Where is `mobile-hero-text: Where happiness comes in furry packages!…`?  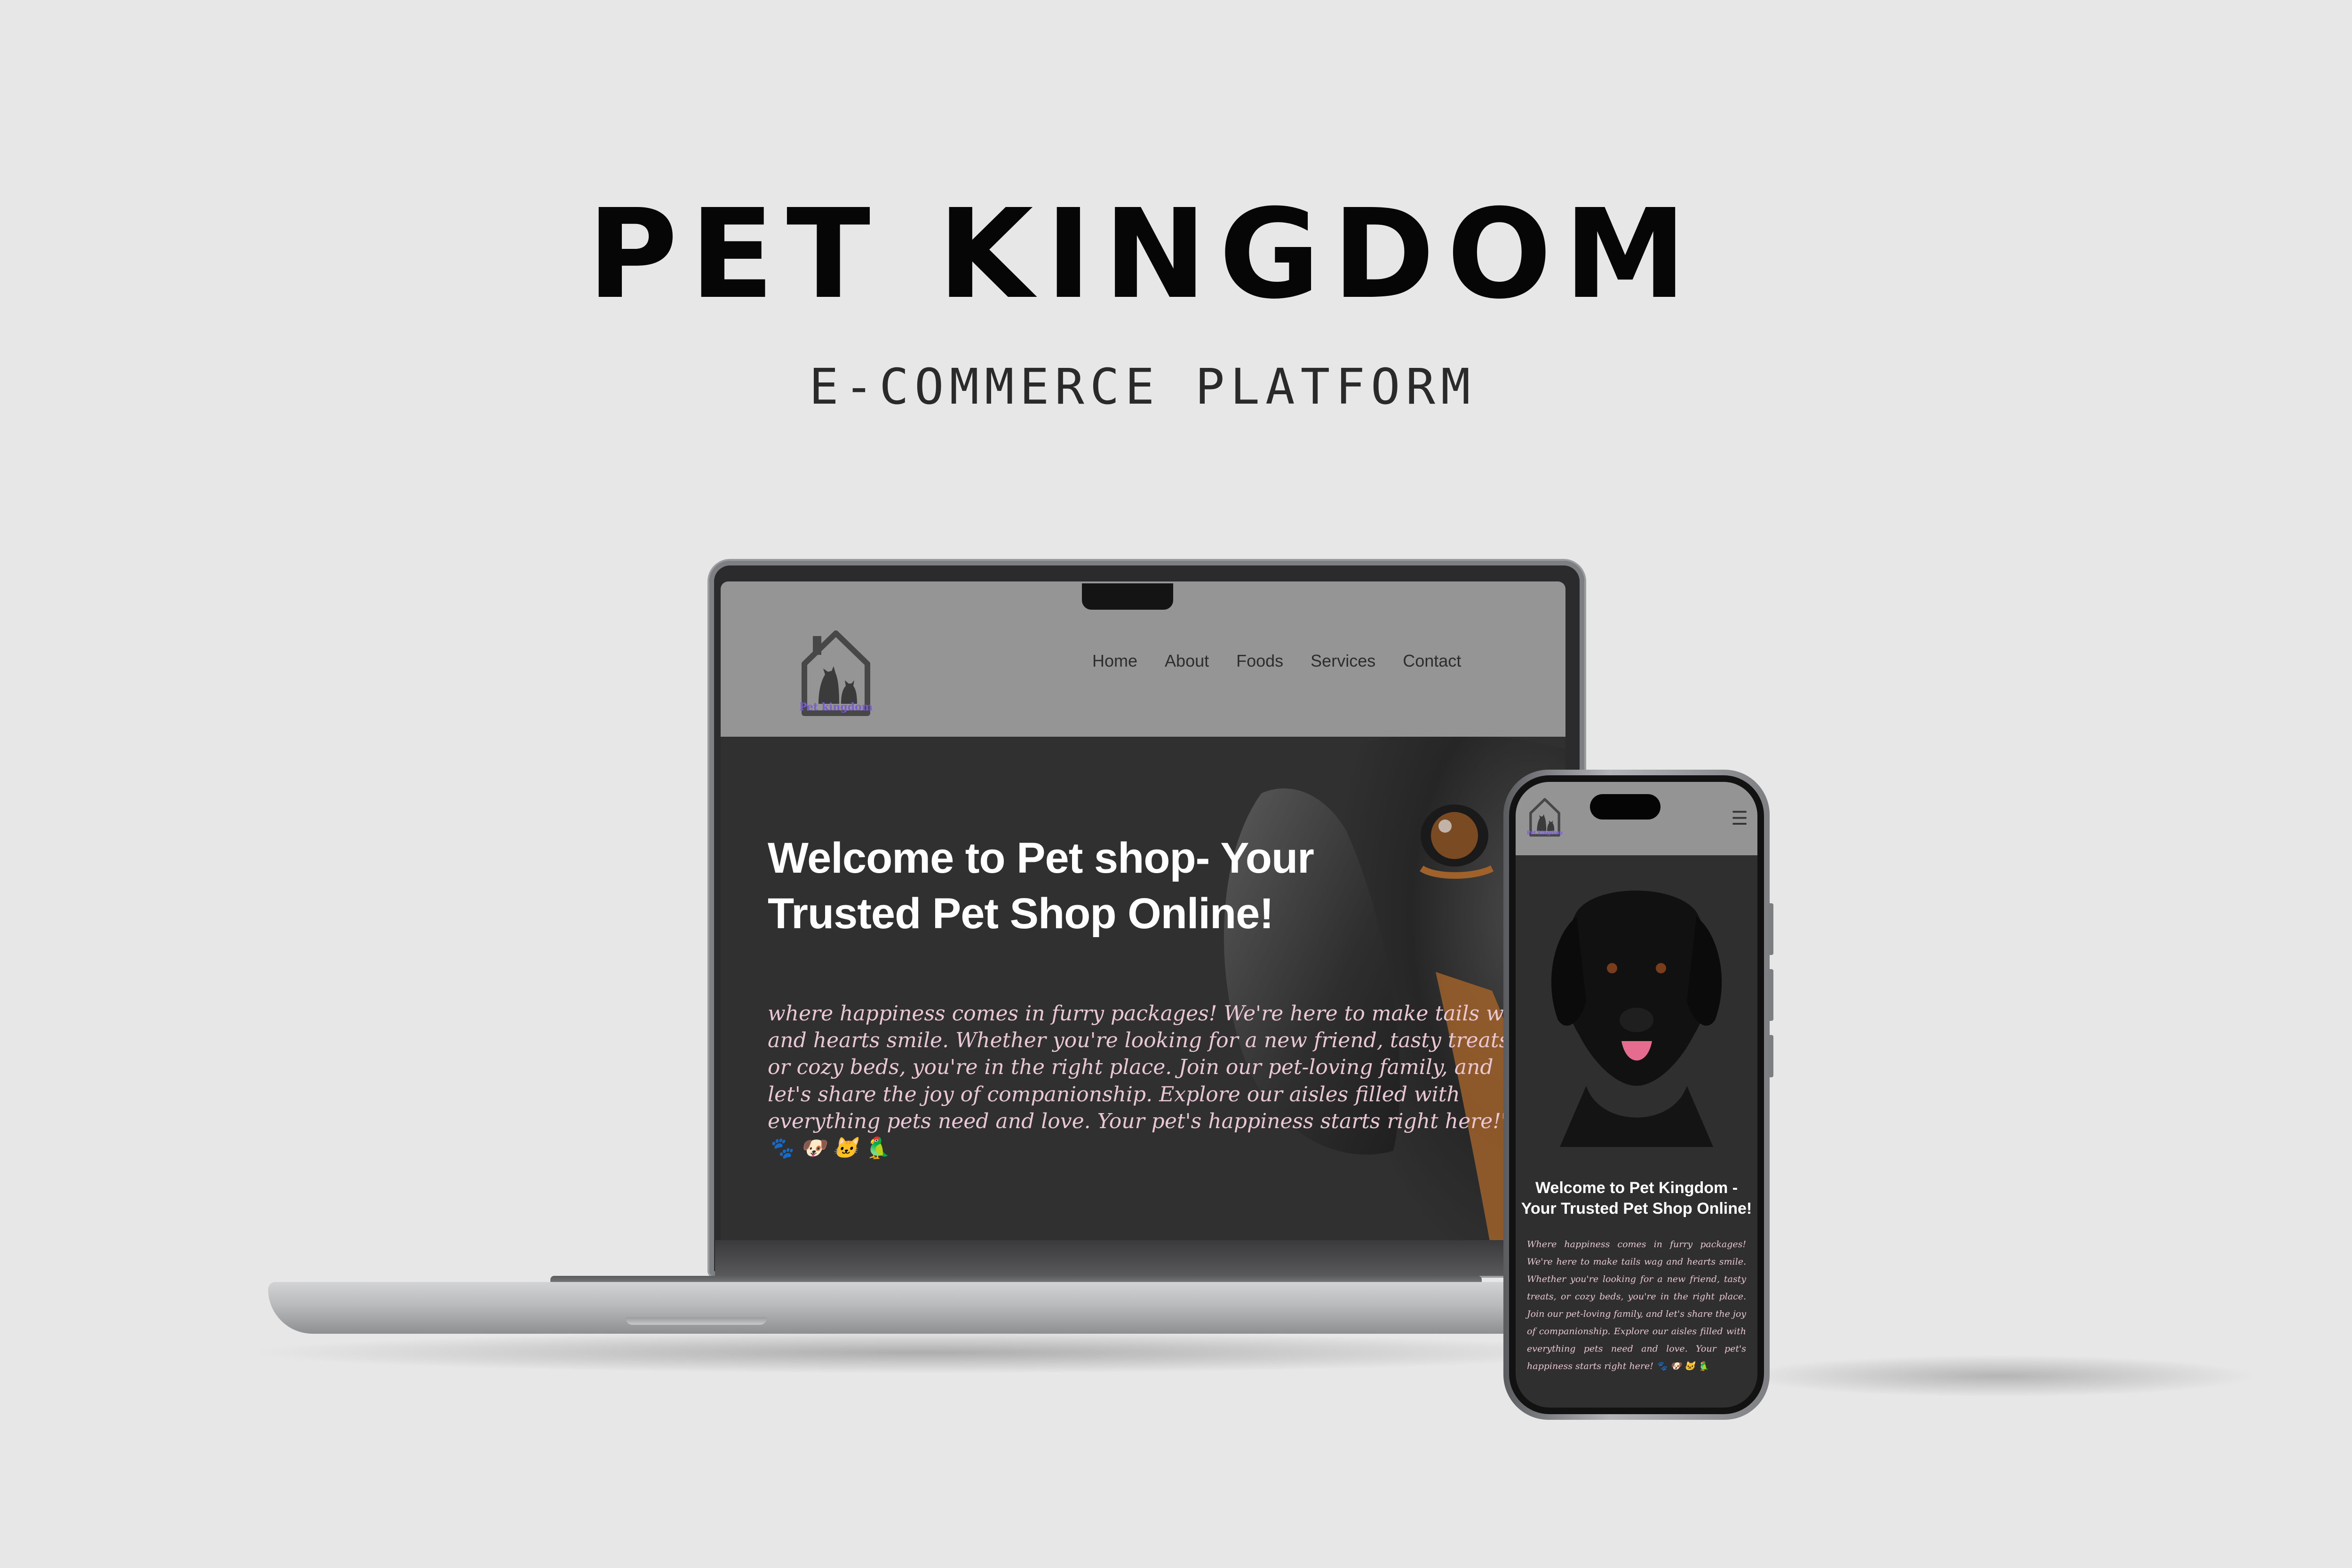
mobile-hero-text: Where happiness comes in furry packages!… is located at coordinates (1636, 1305).